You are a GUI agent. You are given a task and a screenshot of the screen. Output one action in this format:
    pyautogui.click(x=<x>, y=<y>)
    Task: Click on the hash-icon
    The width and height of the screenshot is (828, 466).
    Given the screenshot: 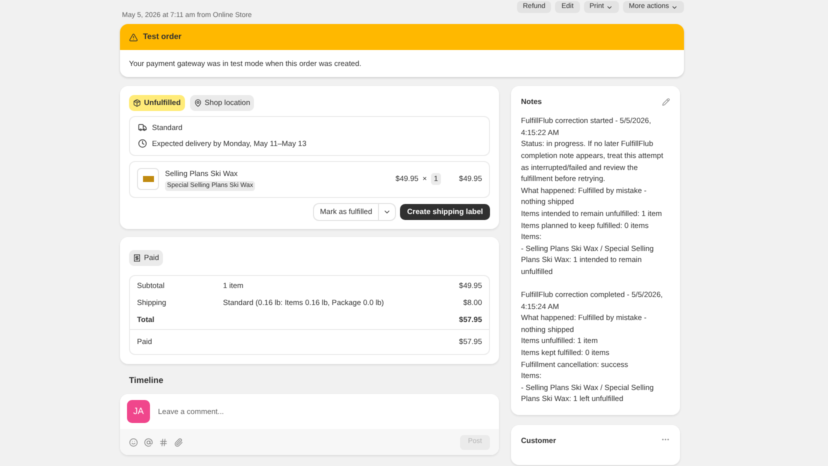 What is the action you would take?
    pyautogui.click(x=163, y=442)
    